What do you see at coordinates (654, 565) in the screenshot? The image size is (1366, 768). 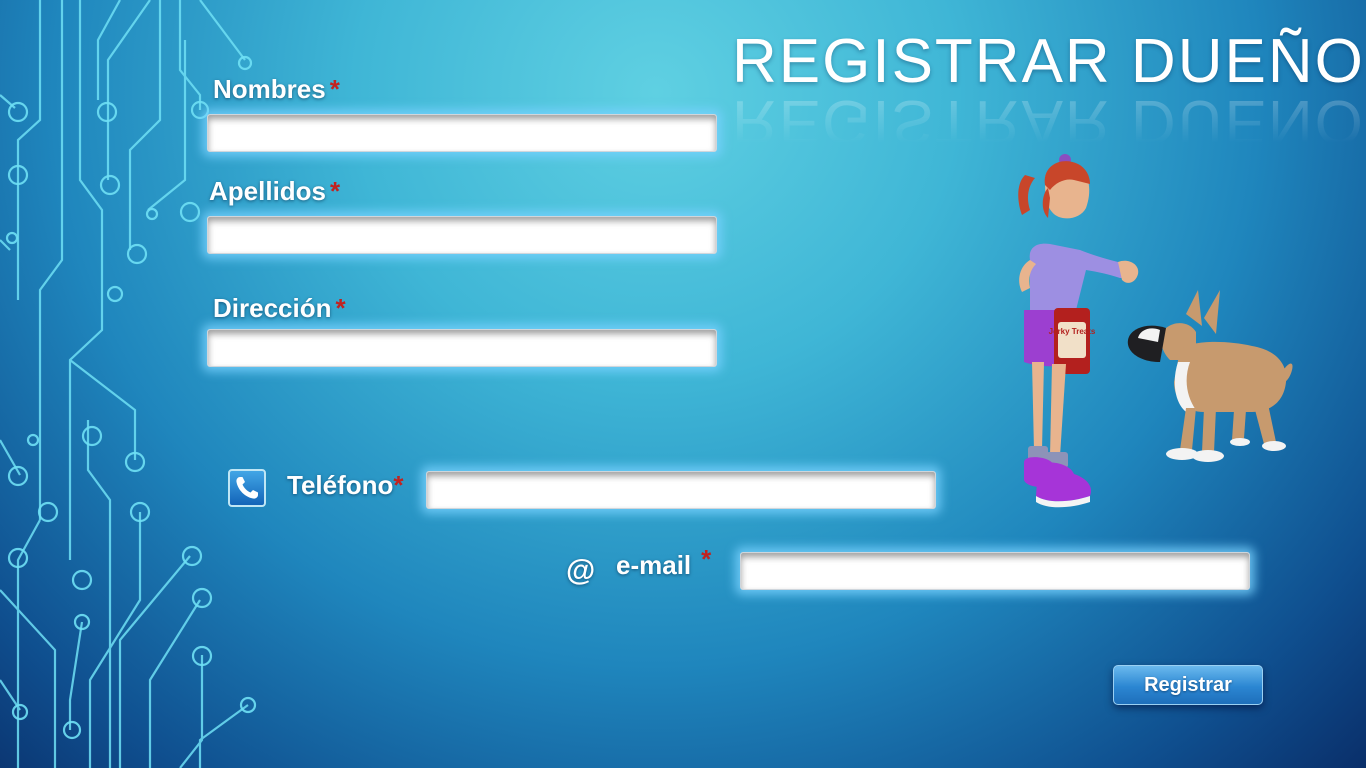 I see `email-label-text: e-mail` at bounding box center [654, 565].